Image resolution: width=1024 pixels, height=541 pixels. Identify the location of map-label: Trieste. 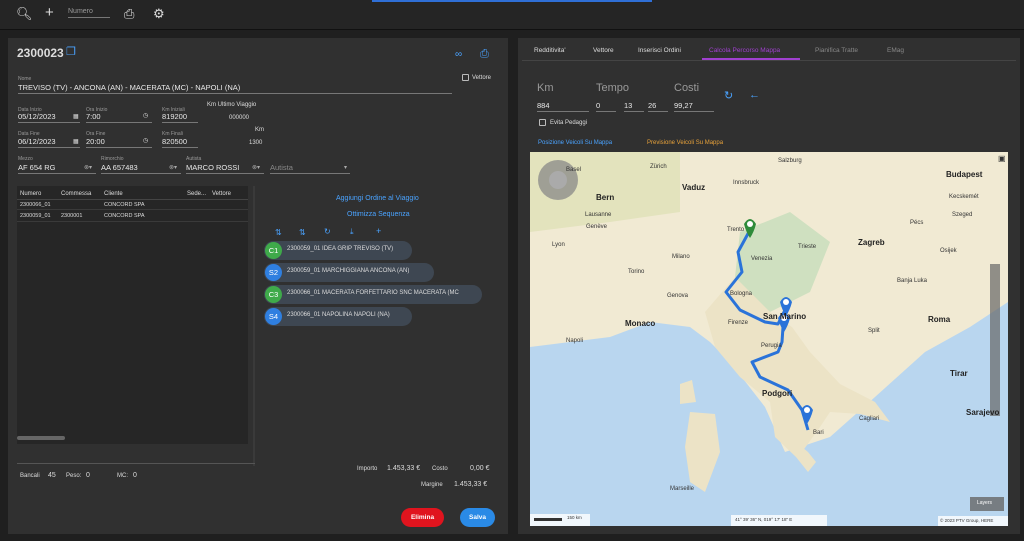
(807, 247).